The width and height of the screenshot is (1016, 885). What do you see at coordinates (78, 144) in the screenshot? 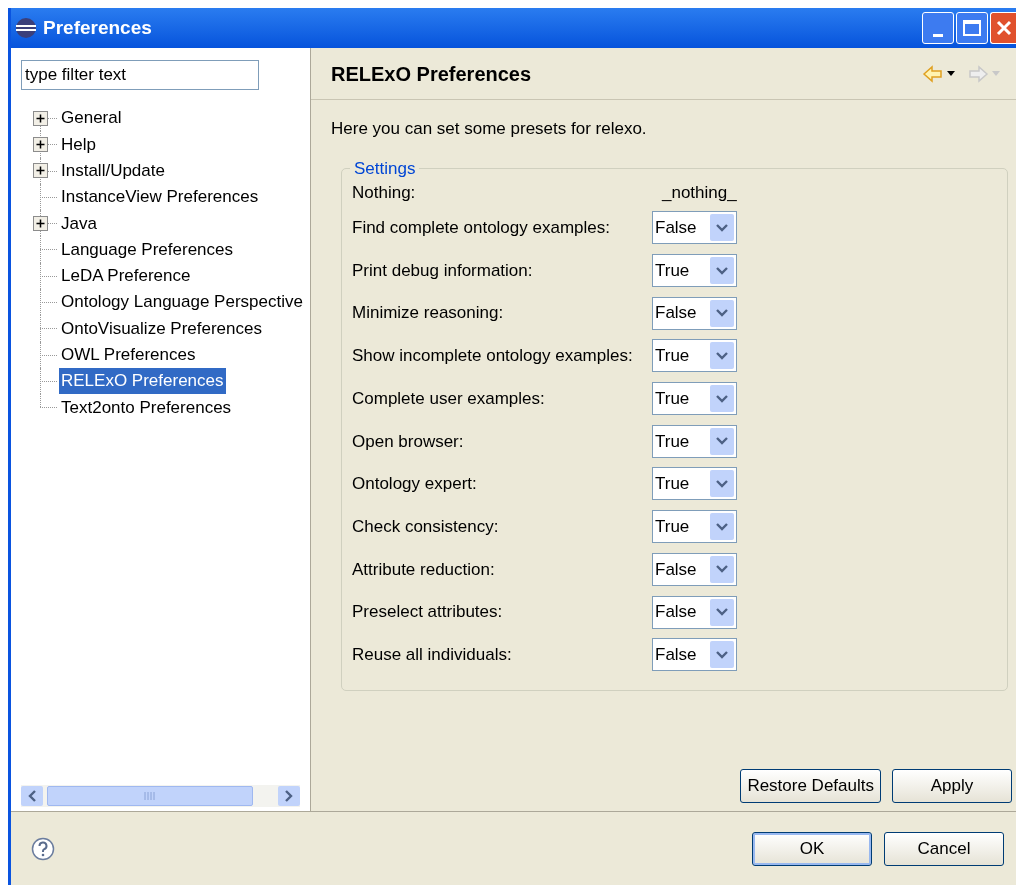
I see `tree-item: Help` at bounding box center [78, 144].